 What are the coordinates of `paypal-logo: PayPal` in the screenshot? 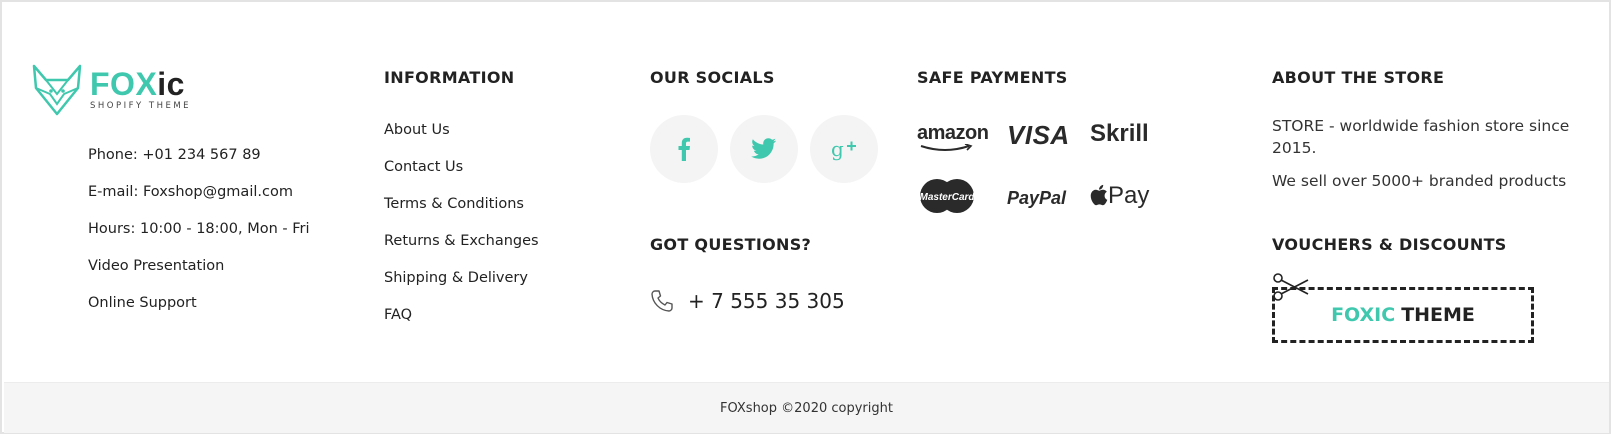 It's located at (1037, 198).